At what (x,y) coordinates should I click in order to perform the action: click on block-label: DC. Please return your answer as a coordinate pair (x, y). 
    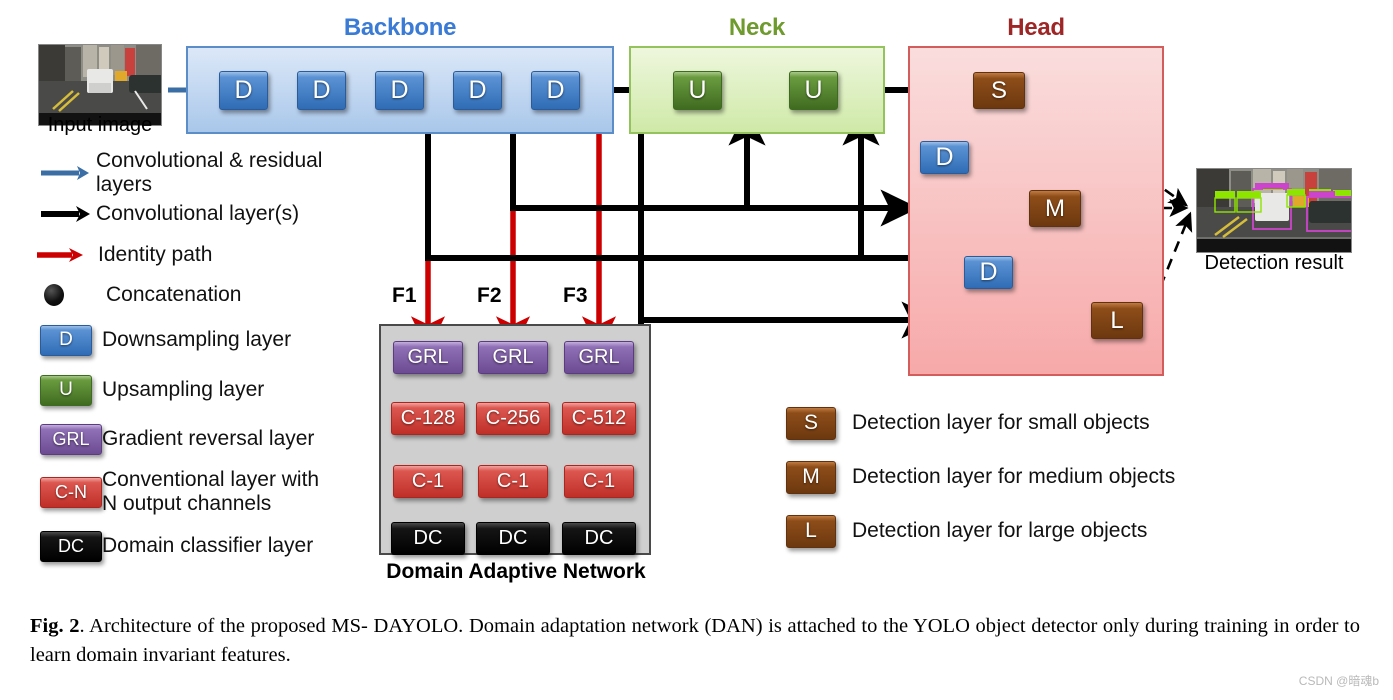
    Looking at the image, I should click on (428, 538).